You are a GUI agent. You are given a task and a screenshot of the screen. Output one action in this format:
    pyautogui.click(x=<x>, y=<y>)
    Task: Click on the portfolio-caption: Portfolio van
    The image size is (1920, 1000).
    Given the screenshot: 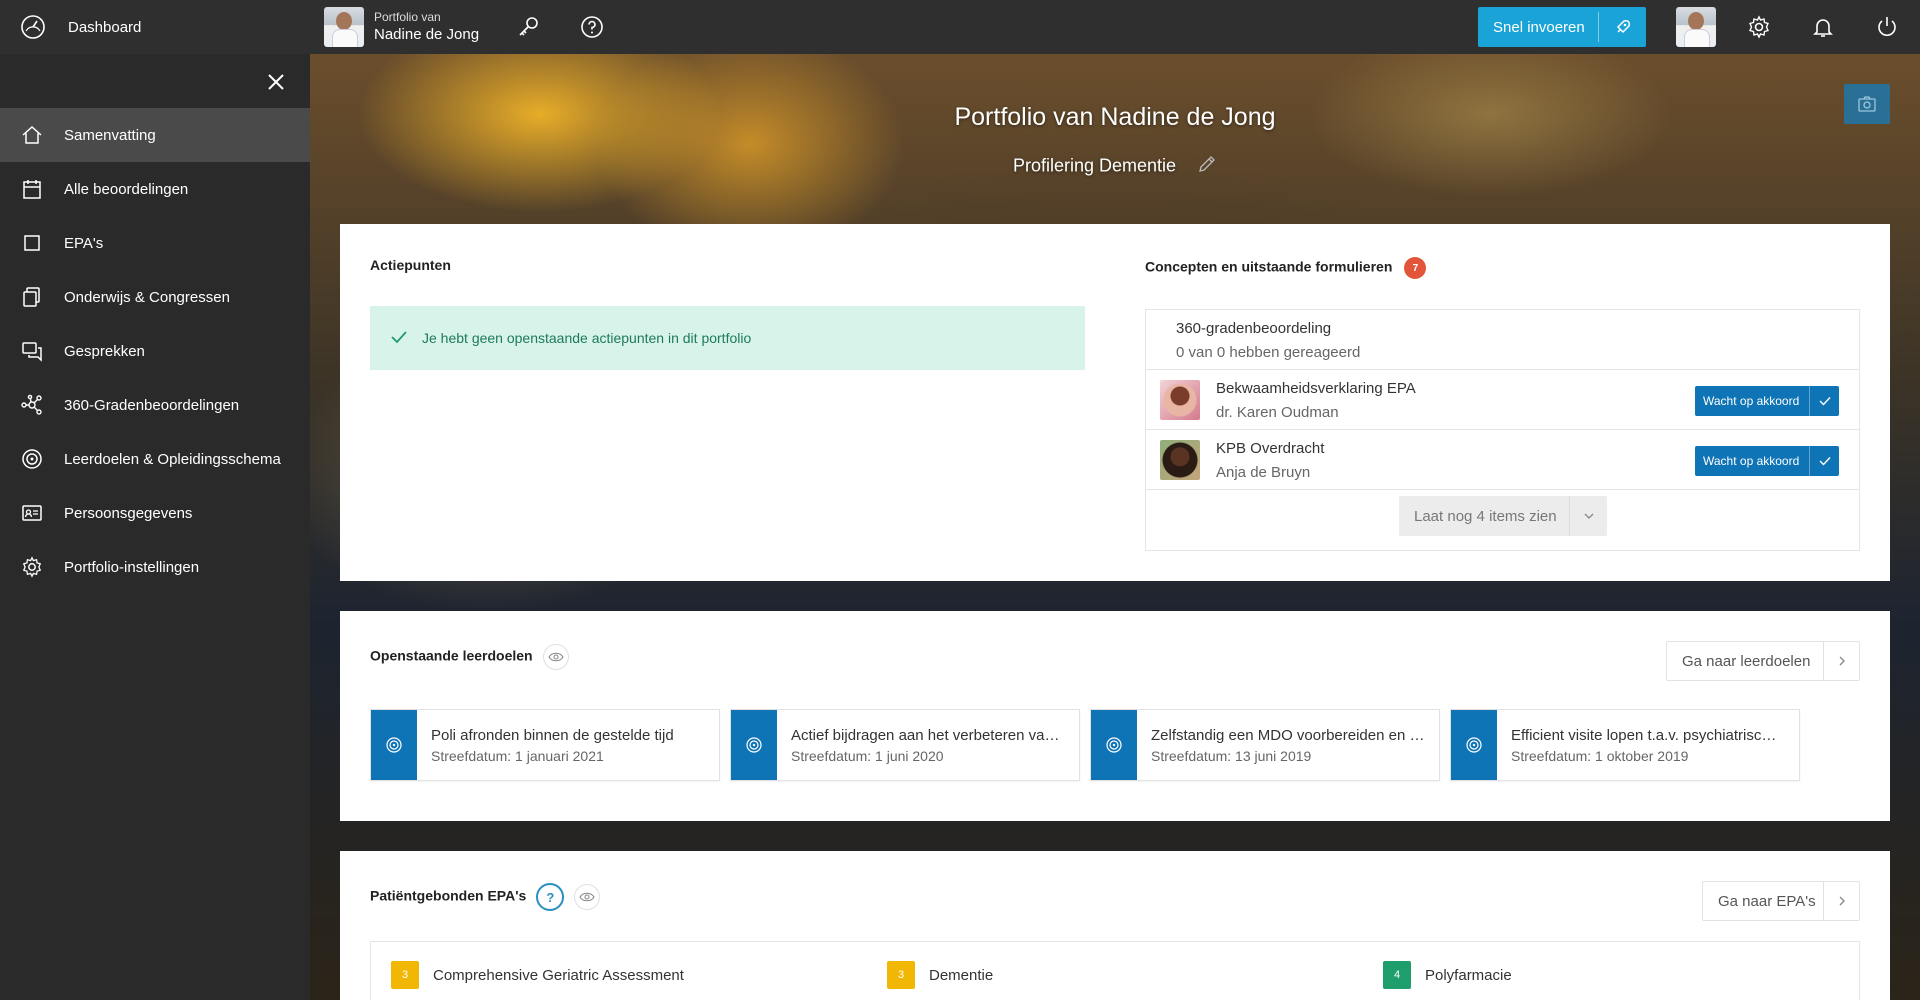 What is the action you would take?
    pyautogui.click(x=407, y=16)
    